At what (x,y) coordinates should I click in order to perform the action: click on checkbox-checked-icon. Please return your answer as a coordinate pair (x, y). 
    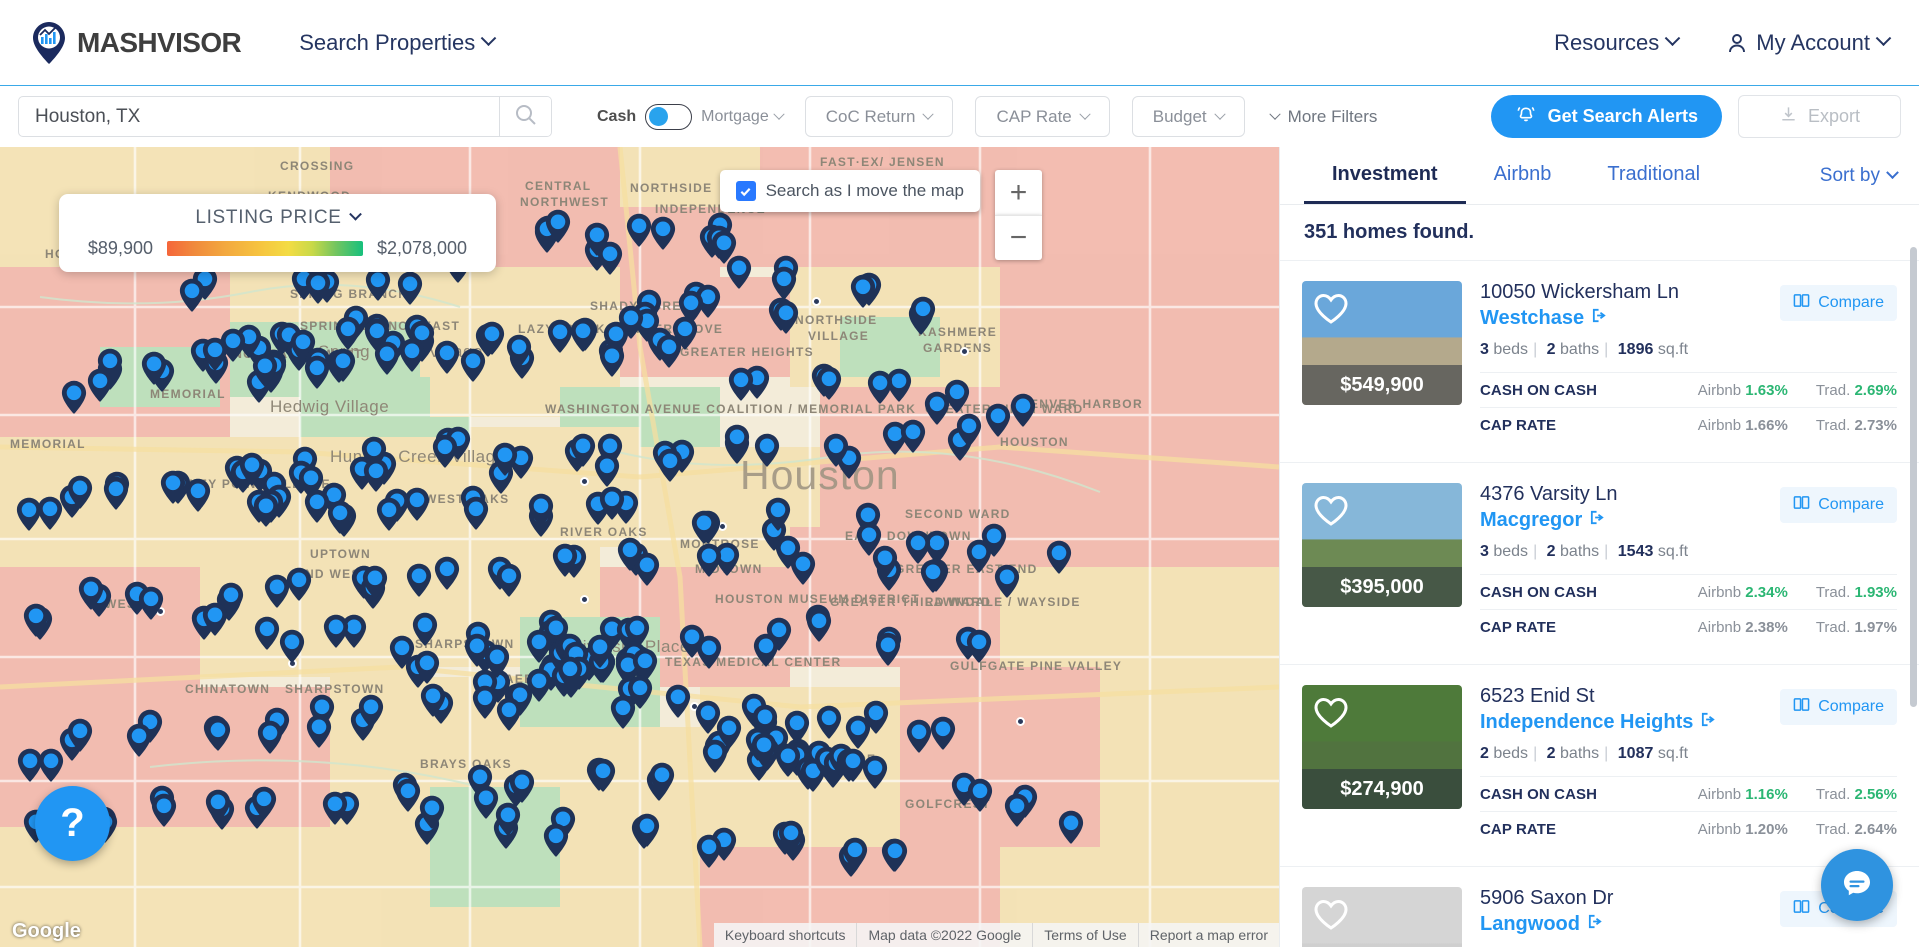
    Looking at the image, I should click on (745, 191).